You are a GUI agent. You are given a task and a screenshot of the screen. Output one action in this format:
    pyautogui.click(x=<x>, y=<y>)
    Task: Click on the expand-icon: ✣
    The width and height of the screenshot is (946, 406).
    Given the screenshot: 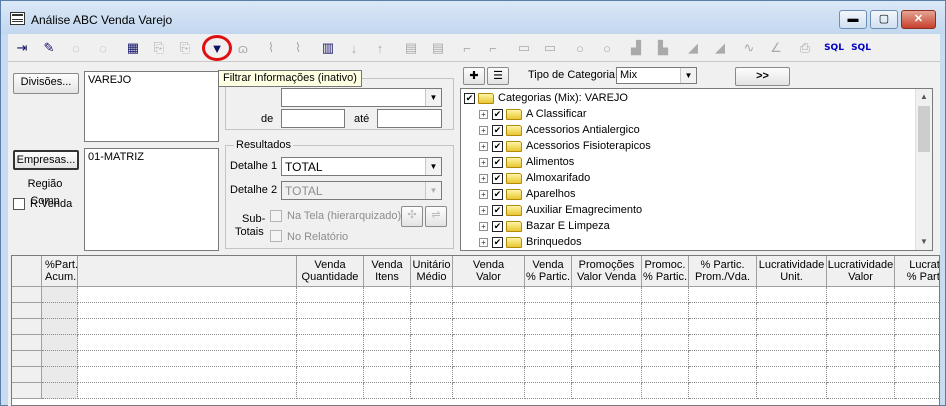 What is the action you would take?
    pyautogui.click(x=412, y=216)
    